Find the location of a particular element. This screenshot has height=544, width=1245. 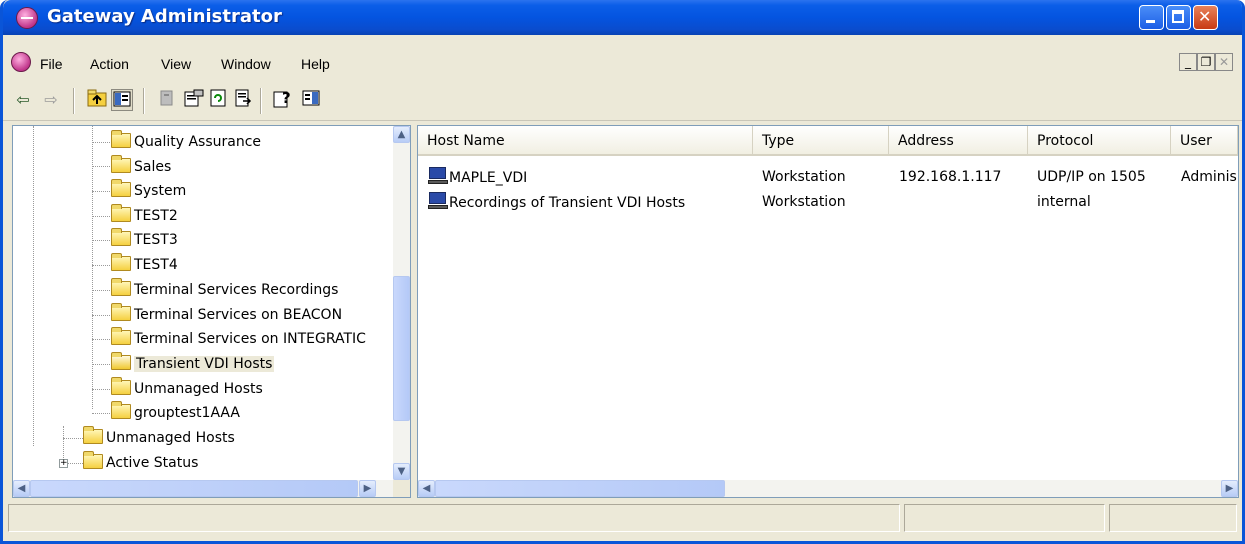

tree-vertical-scroll-thumb is located at coordinates (401, 348).